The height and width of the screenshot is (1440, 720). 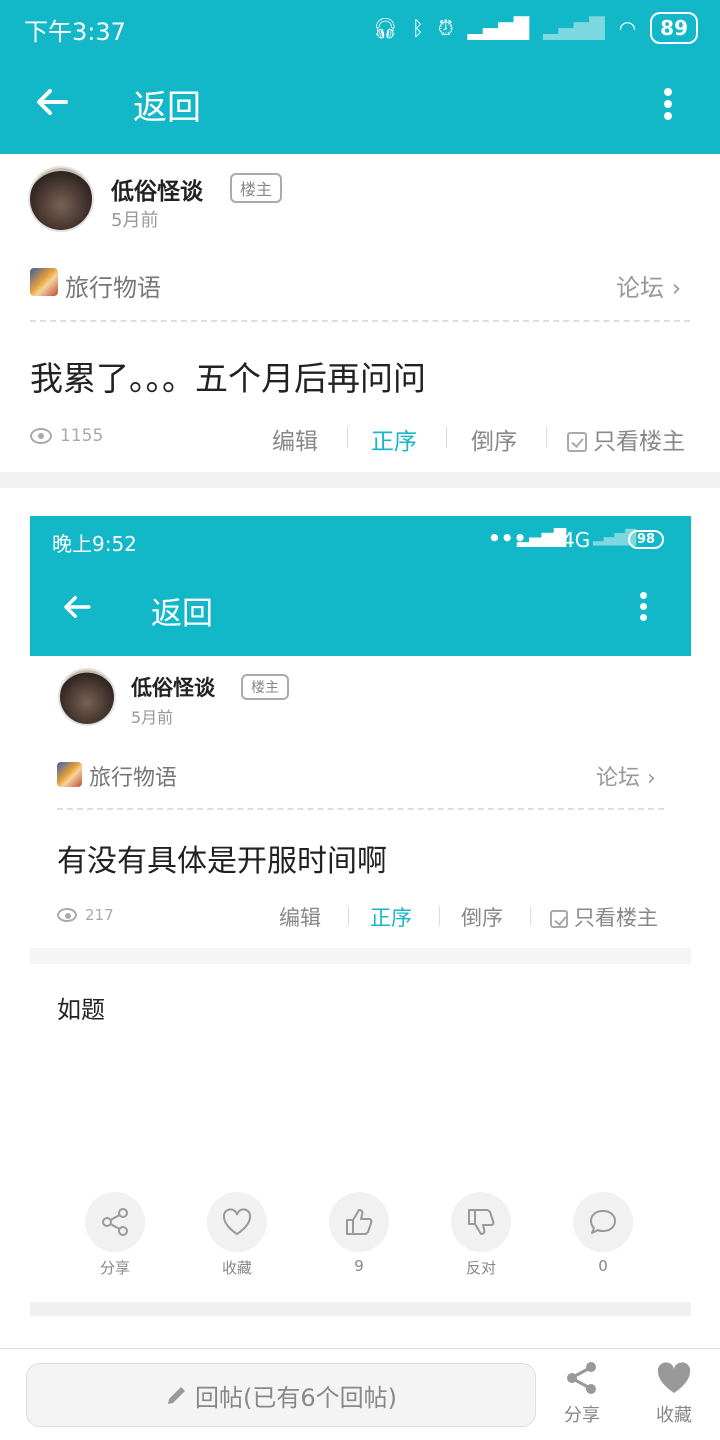 I want to click on embedded-footer, so click(x=360, y=1309).